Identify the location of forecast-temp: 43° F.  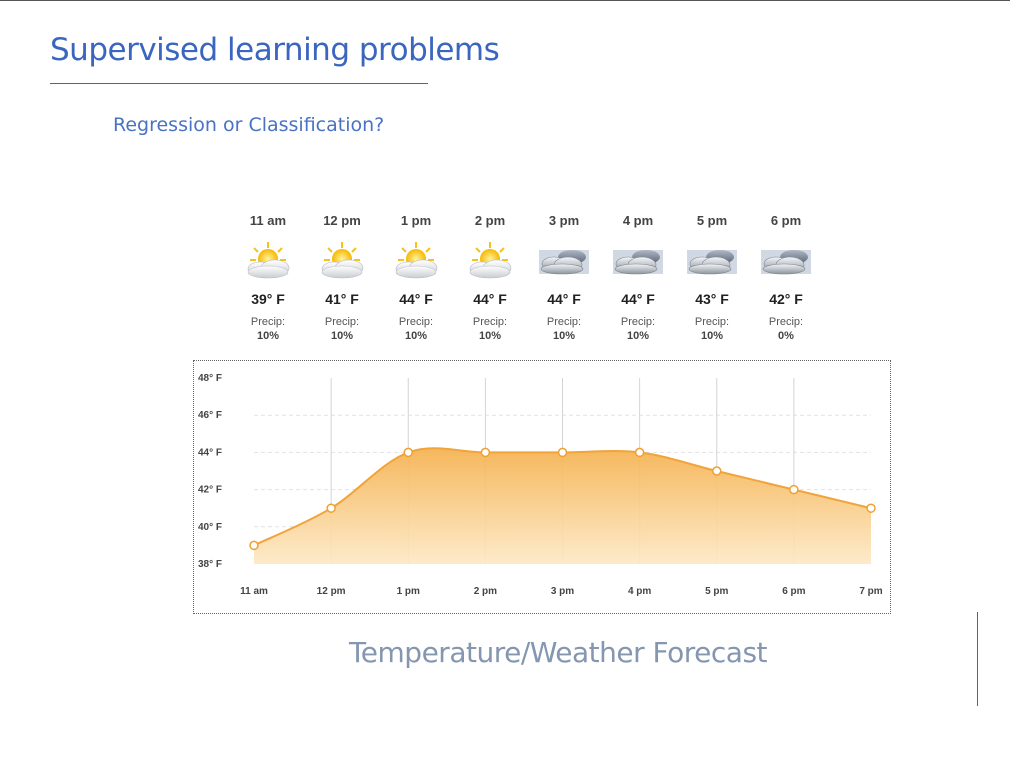
(712, 299).